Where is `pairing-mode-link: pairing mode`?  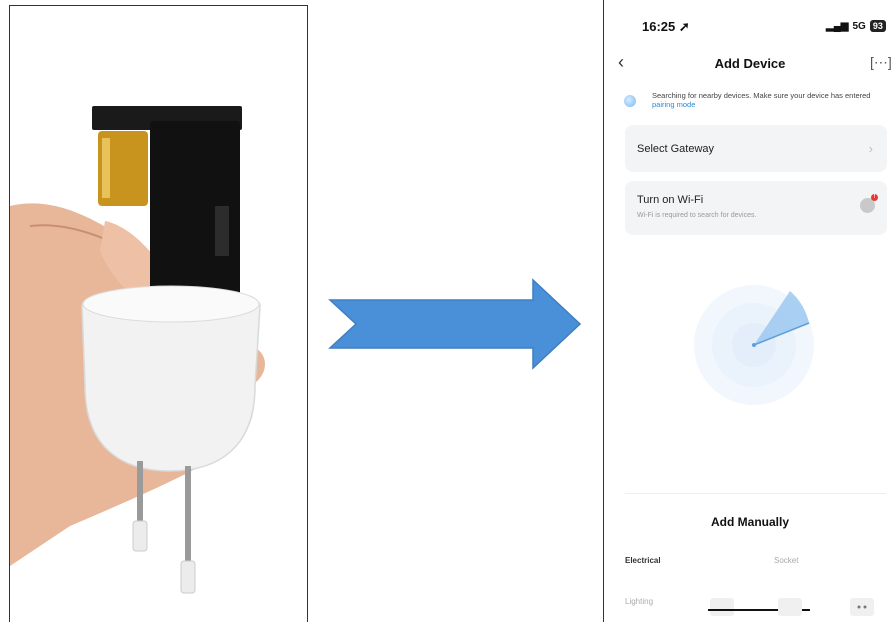
pairing-mode-link: pairing mode is located at coordinates (673, 104).